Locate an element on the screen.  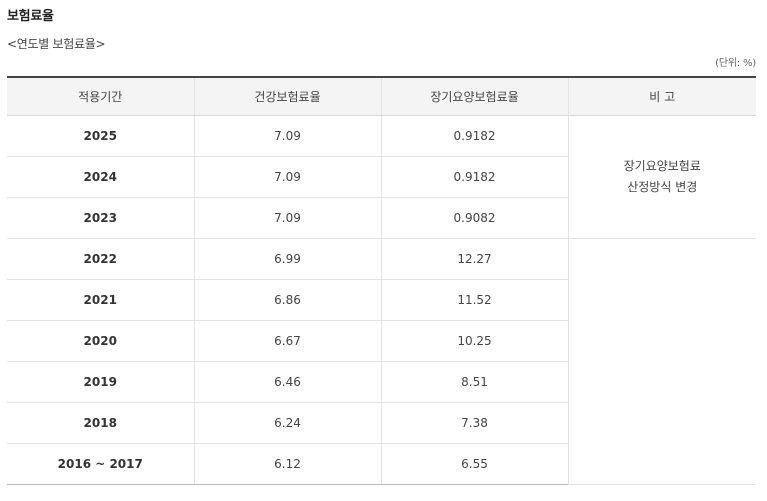
health-rate-cell: 6.12 is located at coordinates (287, 464).